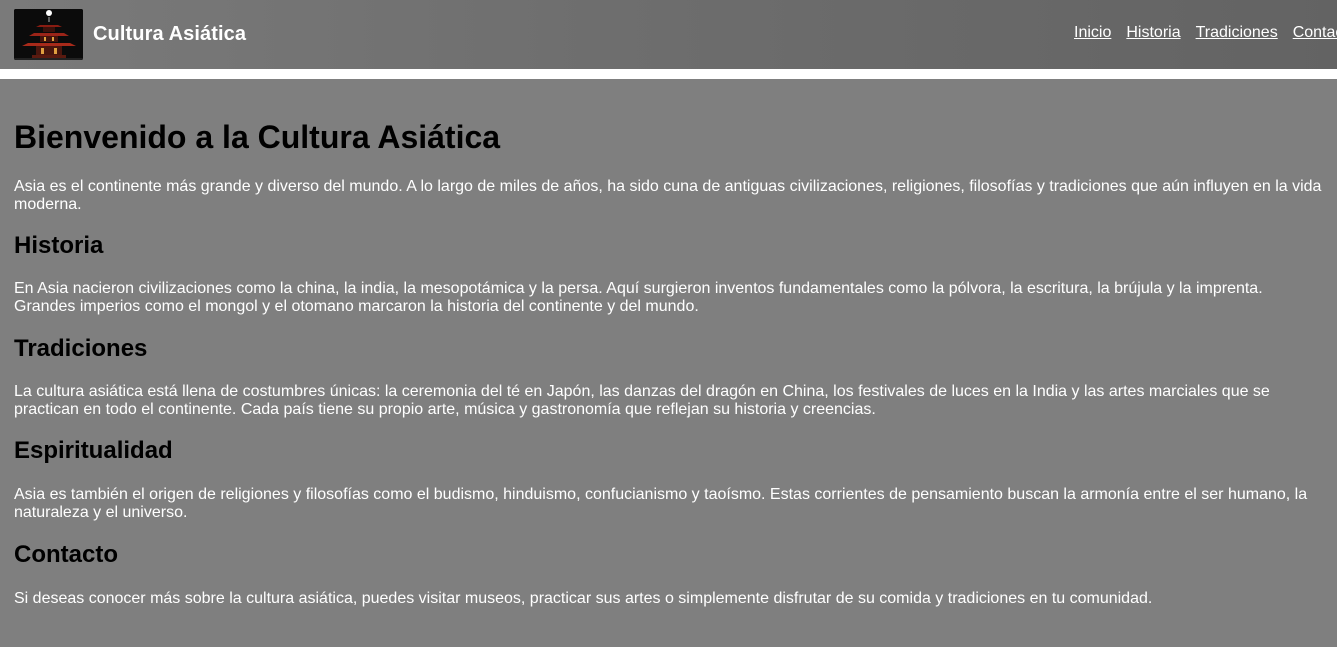 This screenshot has height=647, width=1337. What do you see at coordinates (170, 34) in the screenshot?
I see `site-title: Cultura Asiática` at bounding box center [170, 34].